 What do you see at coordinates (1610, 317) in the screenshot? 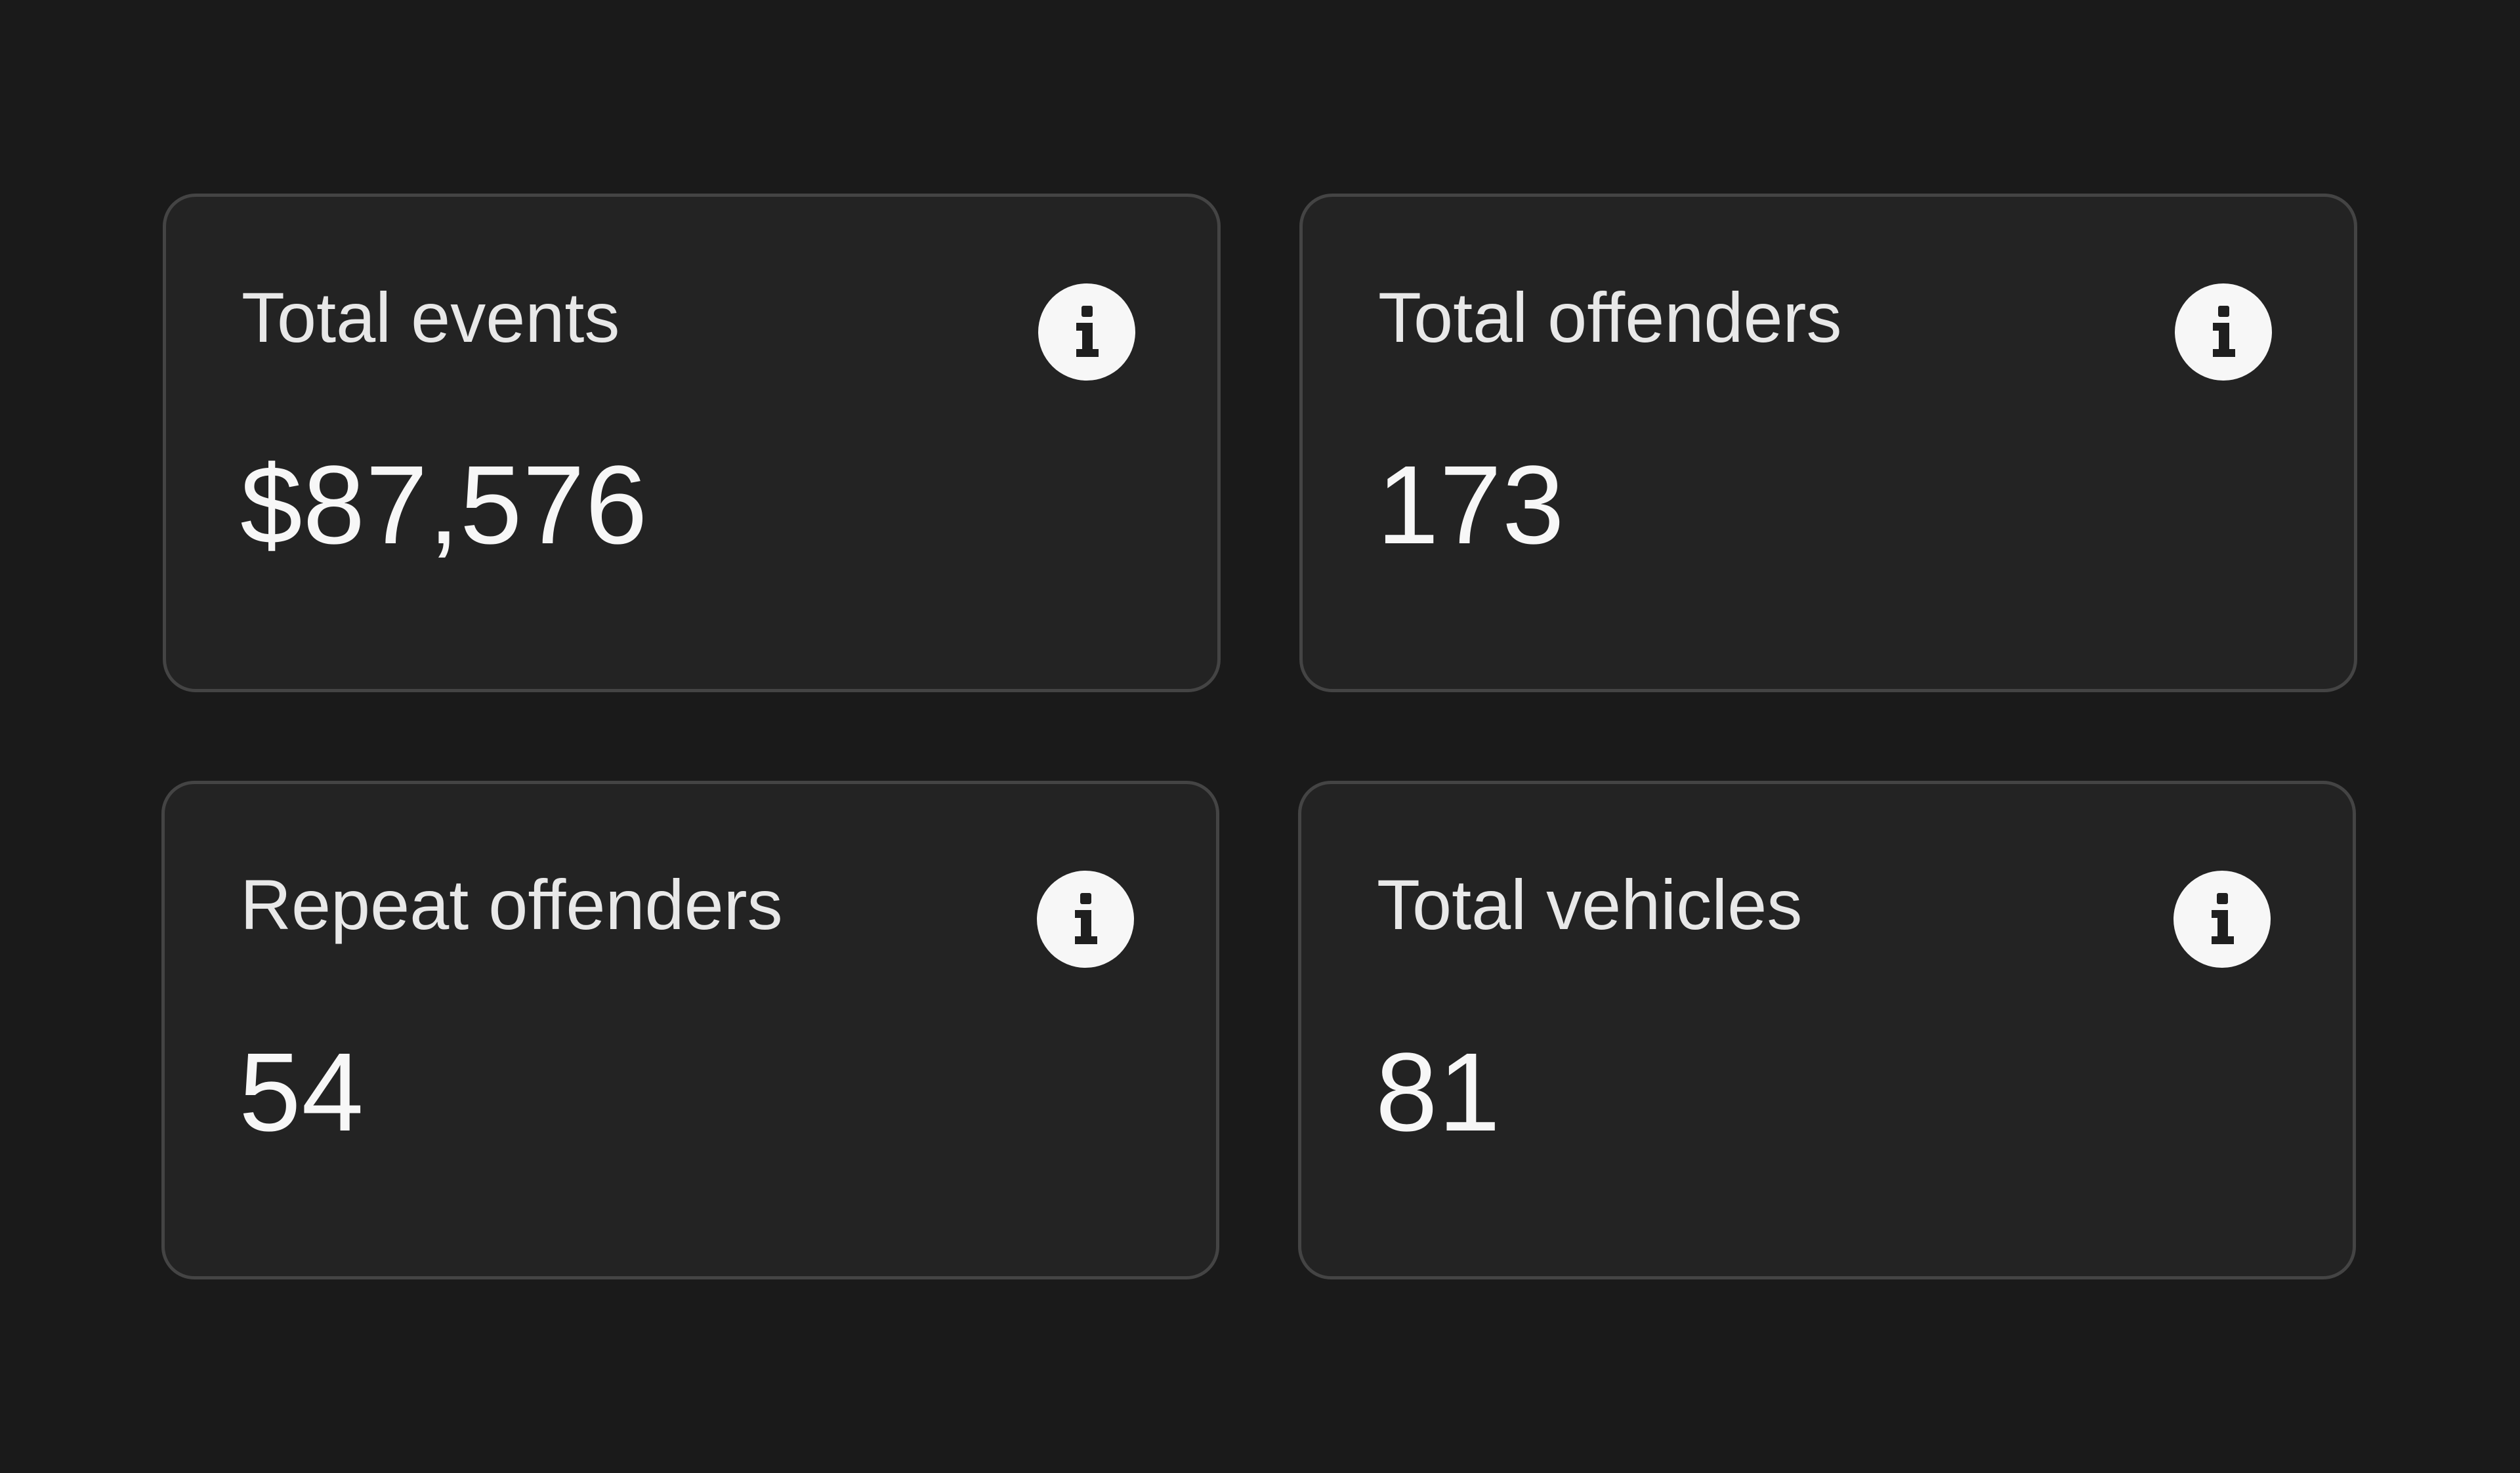
I see `stat-label: Total offenders` at bounding box center [1610, 317].